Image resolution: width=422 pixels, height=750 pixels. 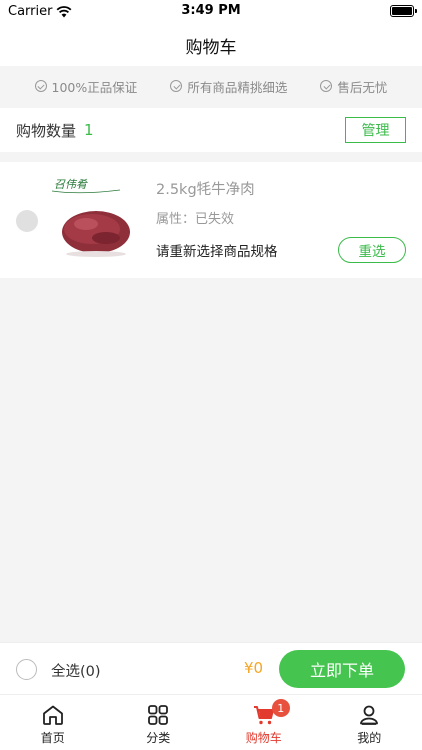 I want to click on guarantee-strip: 100%正品保证 所有商品精挑细选 售后无忧, so click(x=211, y=86).